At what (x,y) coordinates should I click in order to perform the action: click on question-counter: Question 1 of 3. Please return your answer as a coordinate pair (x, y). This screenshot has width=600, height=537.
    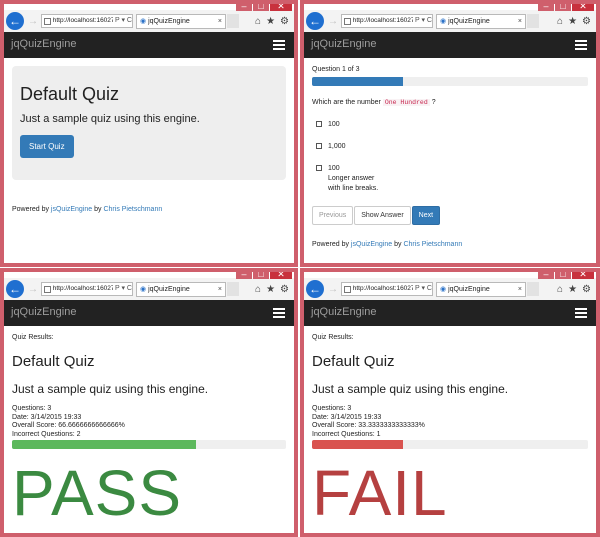
    Looking at the image, I should click on (336, 69).